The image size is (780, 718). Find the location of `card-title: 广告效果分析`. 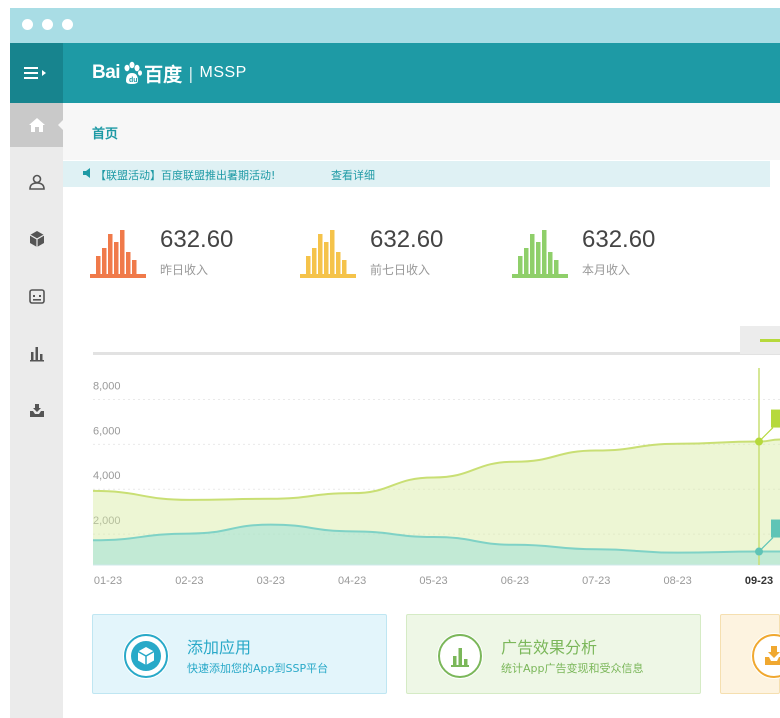

card-title: 广告效果分析 is located at coordinates (549, 647).